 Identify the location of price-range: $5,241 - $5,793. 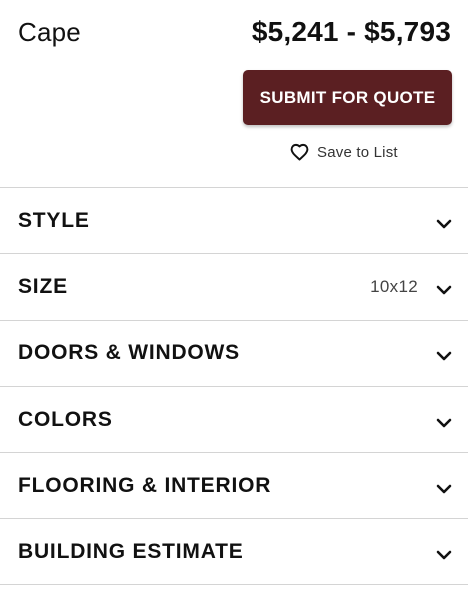
(351, 31).